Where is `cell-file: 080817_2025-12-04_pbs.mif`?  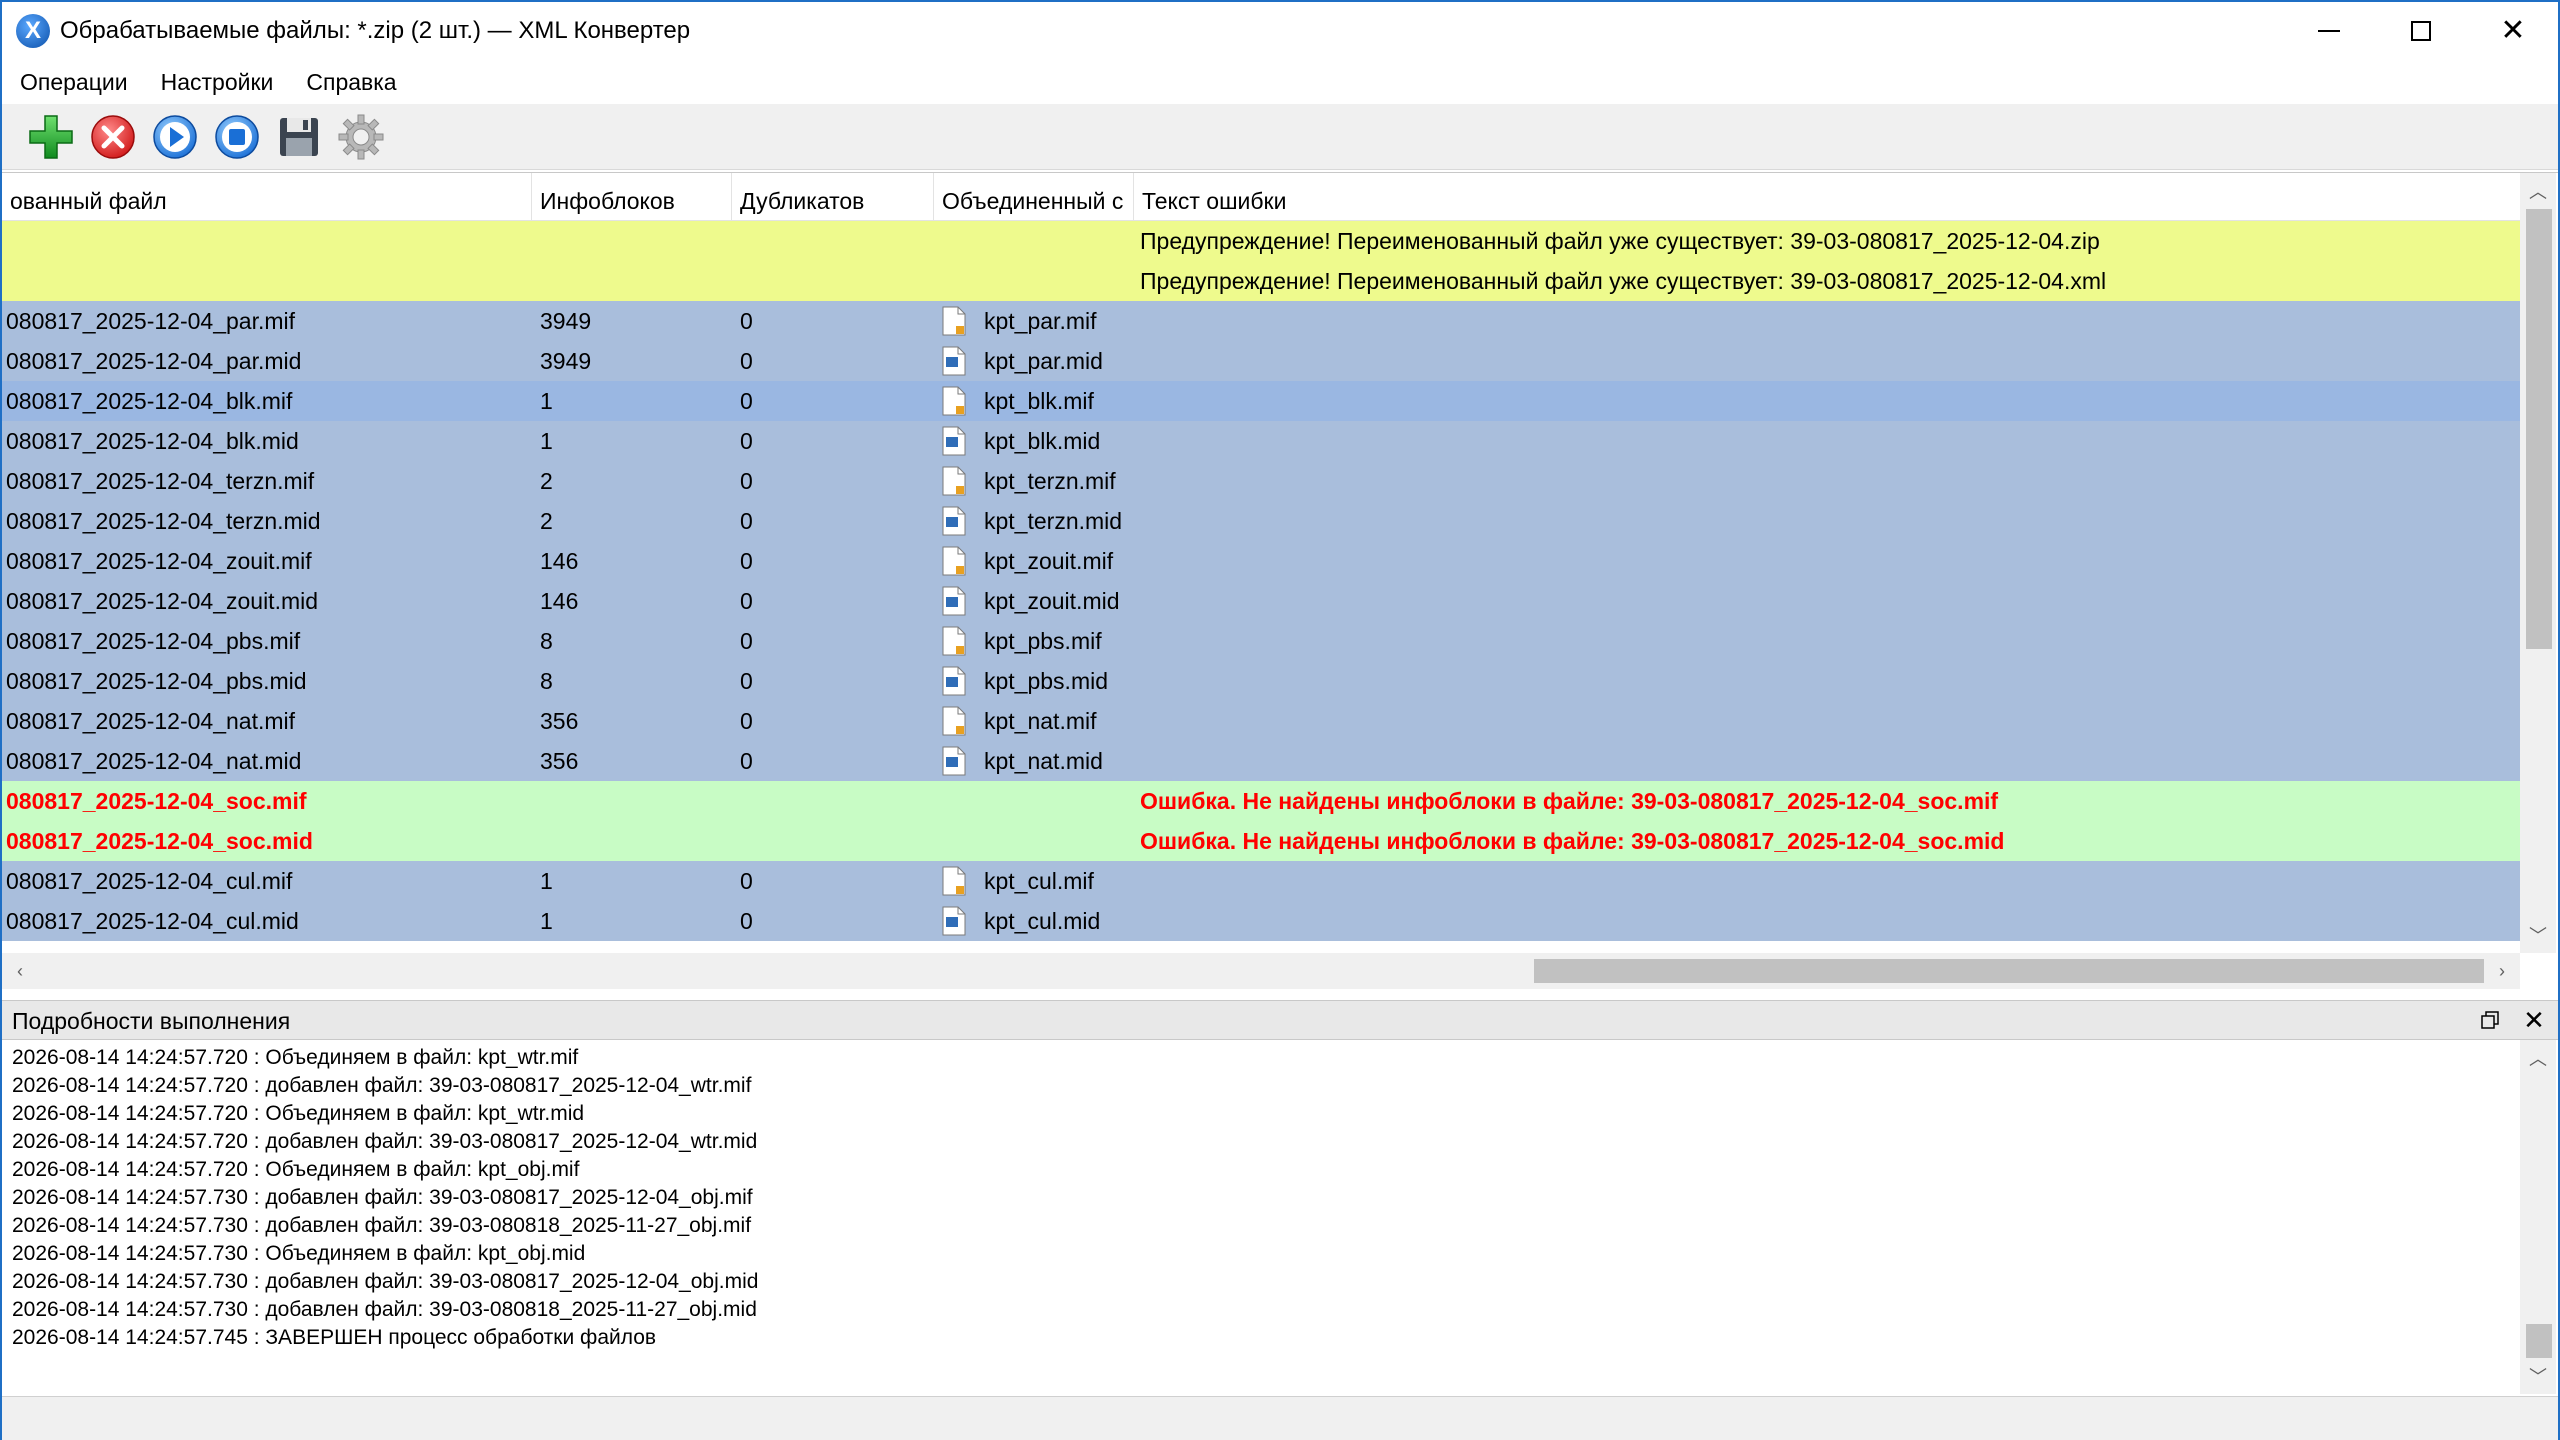 cell-file: 080817_2025-12-04_pbs.mif is located at coordinates (153, 641).